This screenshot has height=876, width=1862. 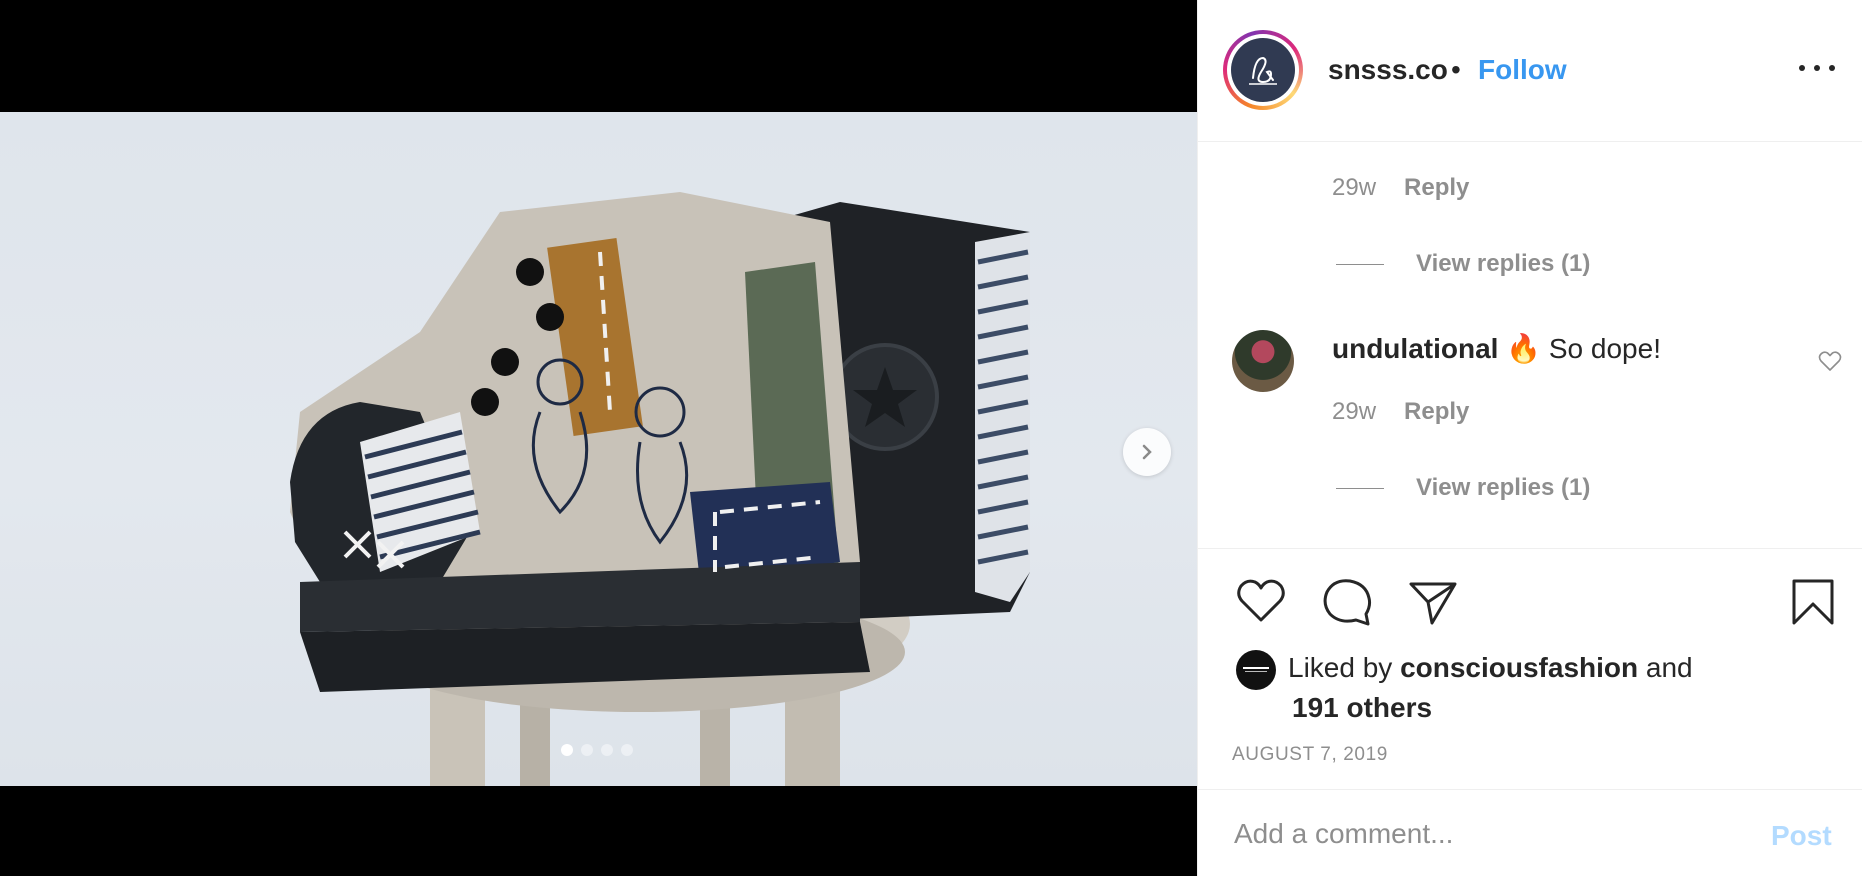 What do you see at coordinates (1519, 667) in the screenshot?
I see `liker-username: consciousfashion` at bounding box center [1519, 667].